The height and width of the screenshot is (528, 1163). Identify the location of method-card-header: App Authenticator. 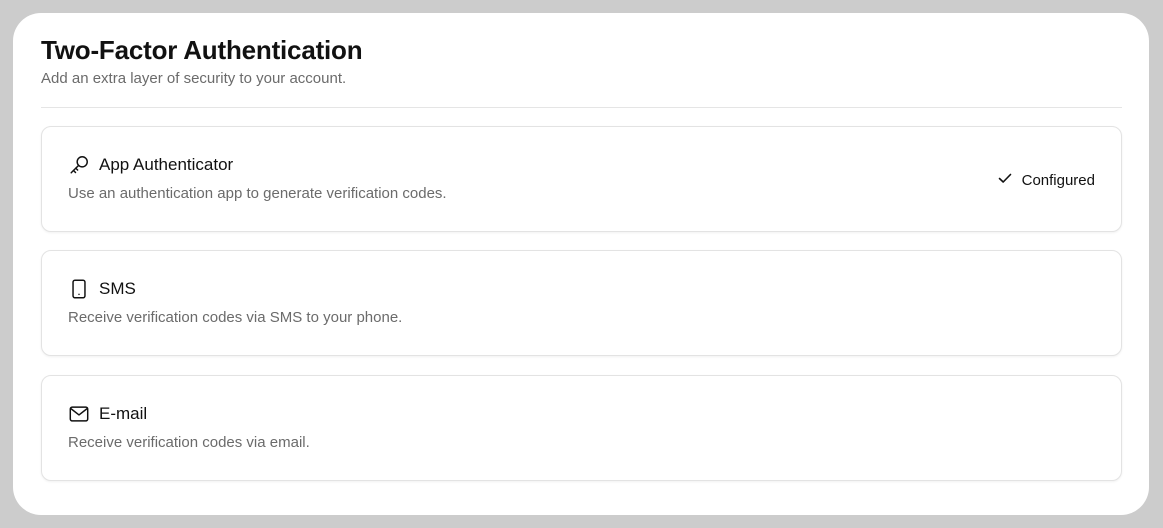
(150, 165).